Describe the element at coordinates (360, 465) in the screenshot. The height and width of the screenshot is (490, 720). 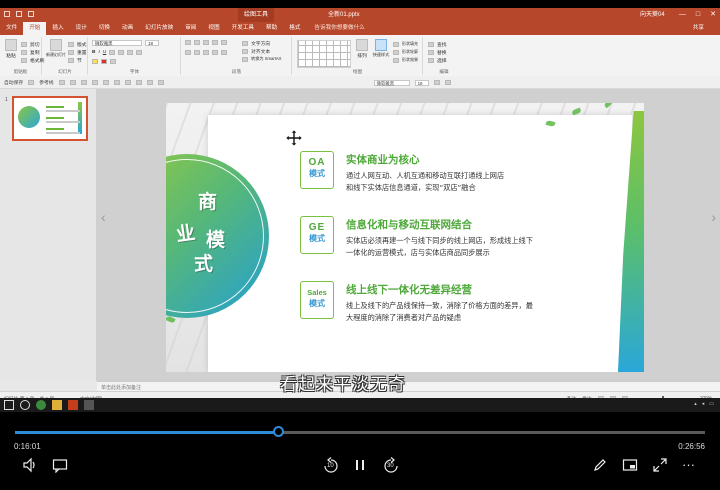
I see `pause-button` at that location.